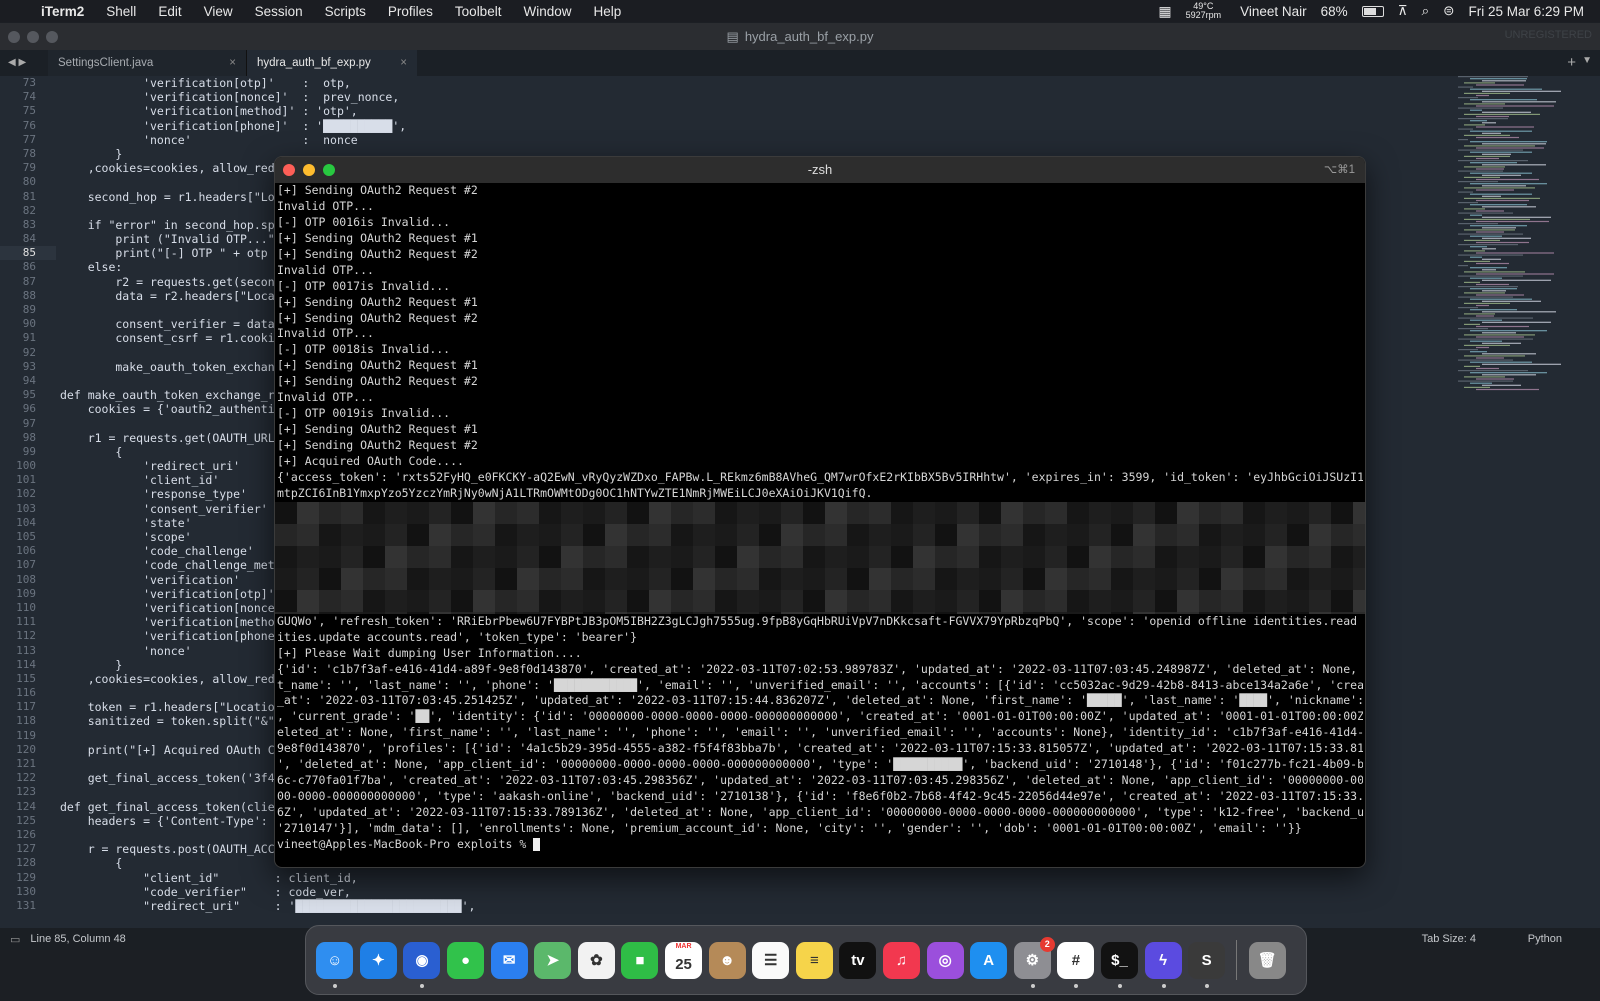 Image resolution: width=1600 pixels, height=1001 pixels. Describe the element at coordinates (28, 594) in the screenshot. I see `line-number: 109` at that location.